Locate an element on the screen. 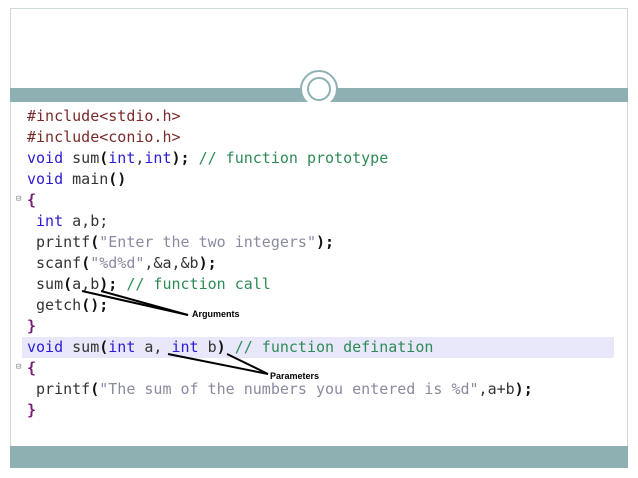  code-line-text: #include<conio.h> is located at coordinates (104, 137).